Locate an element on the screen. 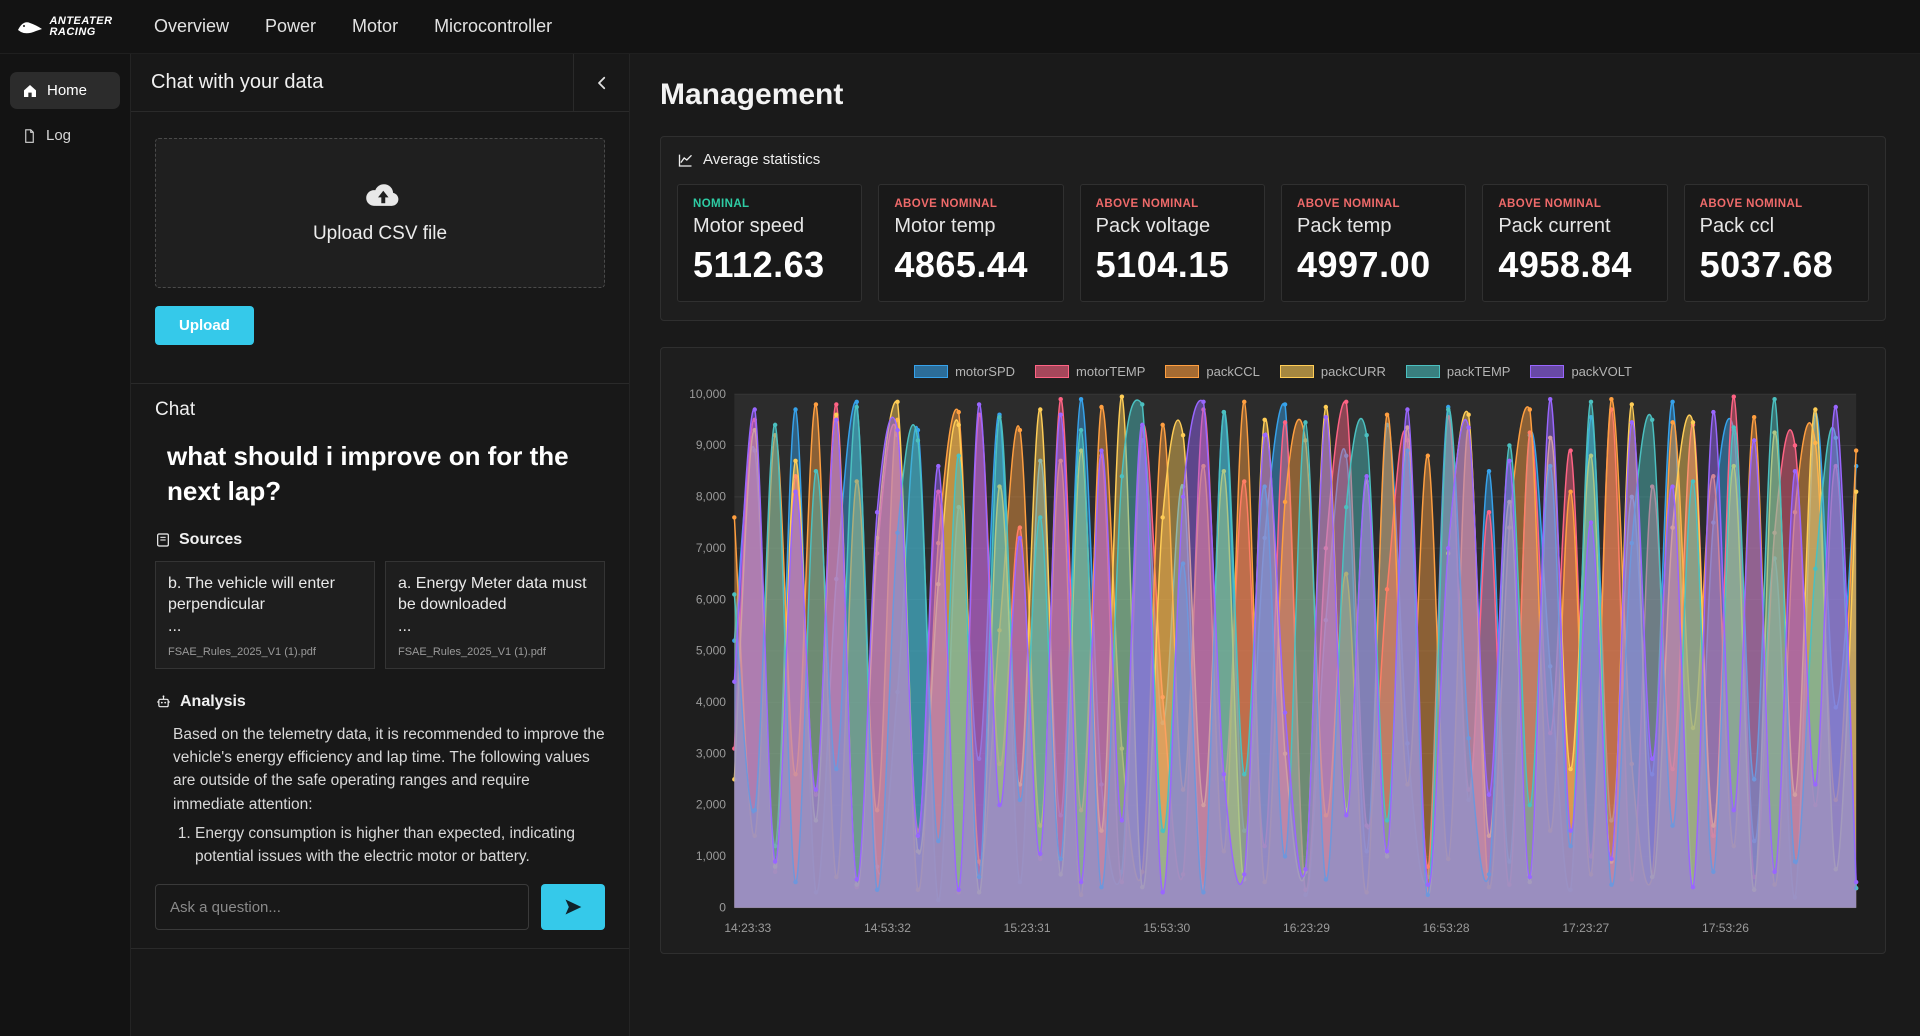 The height and width of the screenshot is (1036, 1920). source-quote: a. Energy Meter data must be downloaded is located at coordinates (492, 594).